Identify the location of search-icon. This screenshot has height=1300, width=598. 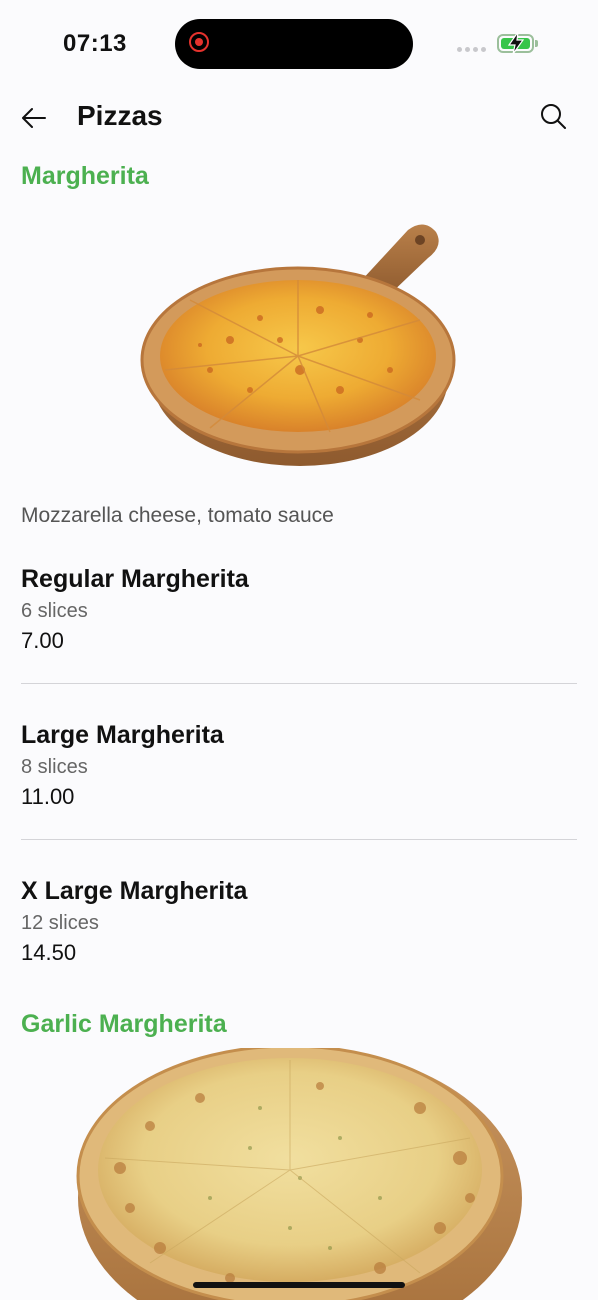
(553, 116).